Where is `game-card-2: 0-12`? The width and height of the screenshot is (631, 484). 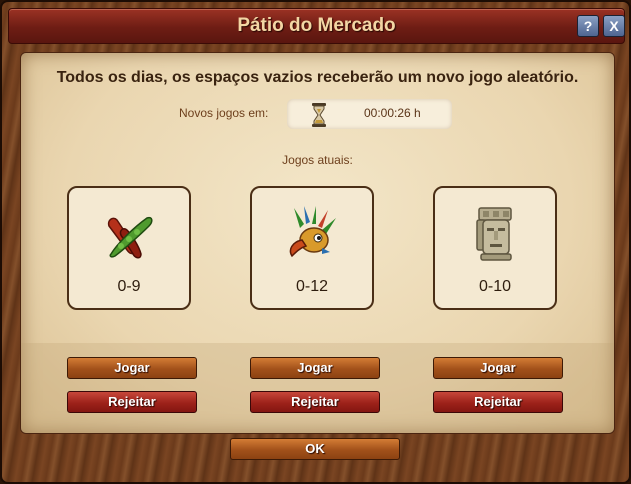 game-card-2: 0-12 is located at coordinates (312, 248).